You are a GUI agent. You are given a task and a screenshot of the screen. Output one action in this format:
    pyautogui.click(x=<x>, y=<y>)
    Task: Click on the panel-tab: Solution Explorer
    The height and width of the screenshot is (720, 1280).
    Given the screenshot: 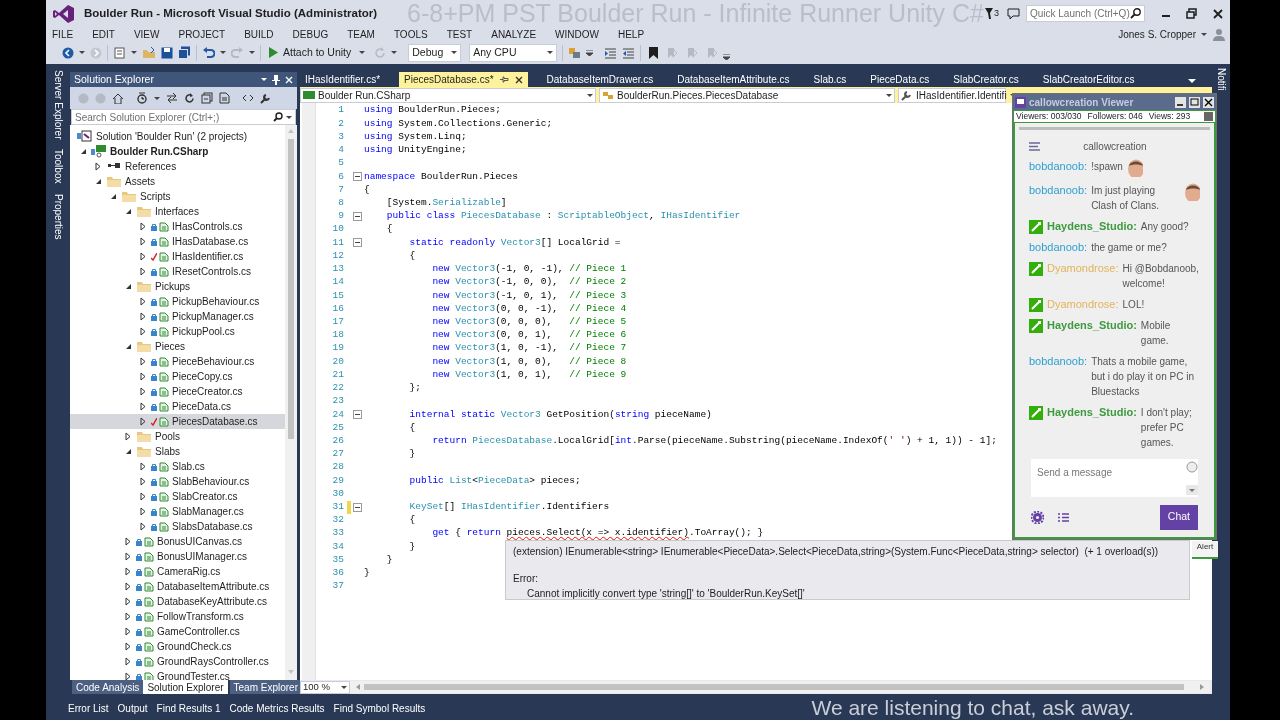 What is the action you would take?
    pyautogui.click(x=185, y=687)
    